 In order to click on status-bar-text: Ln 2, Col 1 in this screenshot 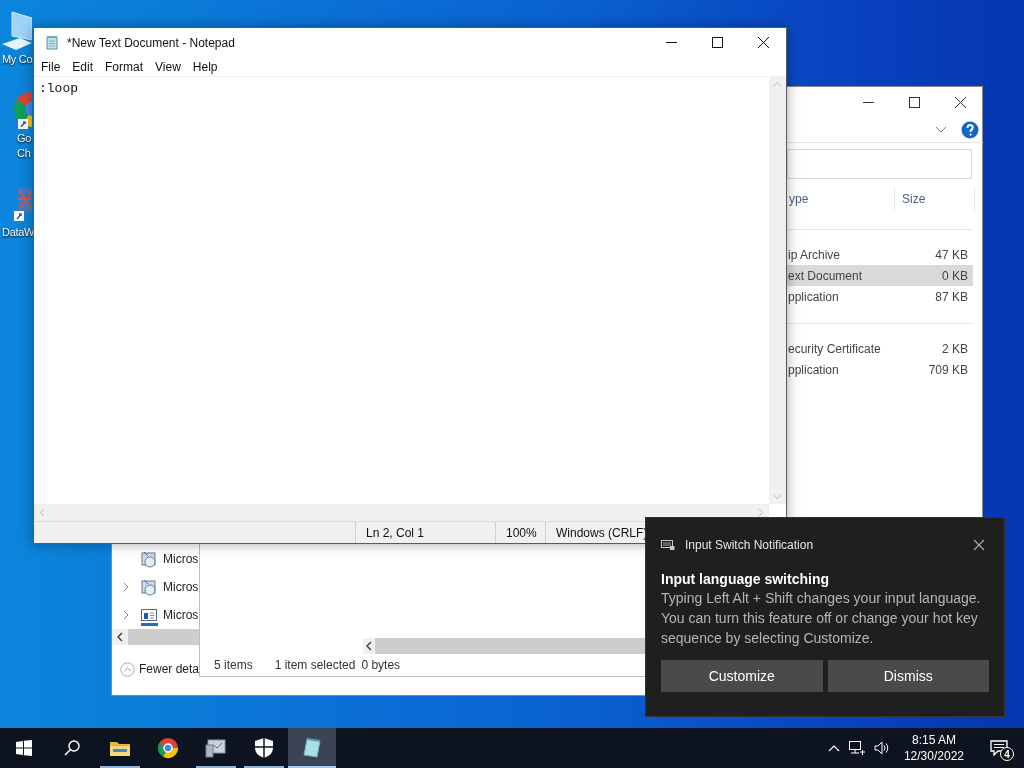, I will do `click(425, 532)`.